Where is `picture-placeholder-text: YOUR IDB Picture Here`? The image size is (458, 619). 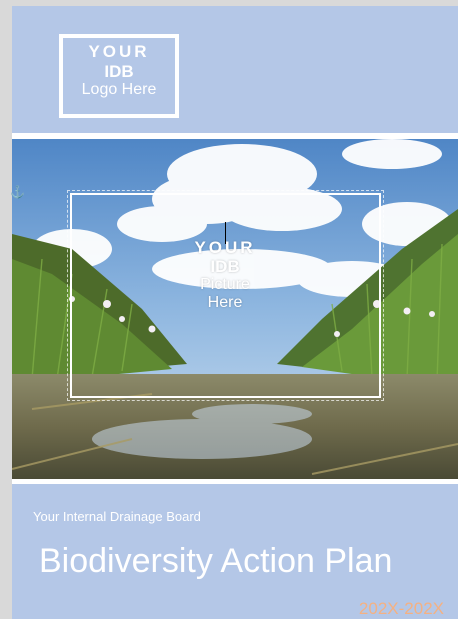
picture-placeholder-text: YOUR IDB Picture Here is located at coordinates (225, 275).